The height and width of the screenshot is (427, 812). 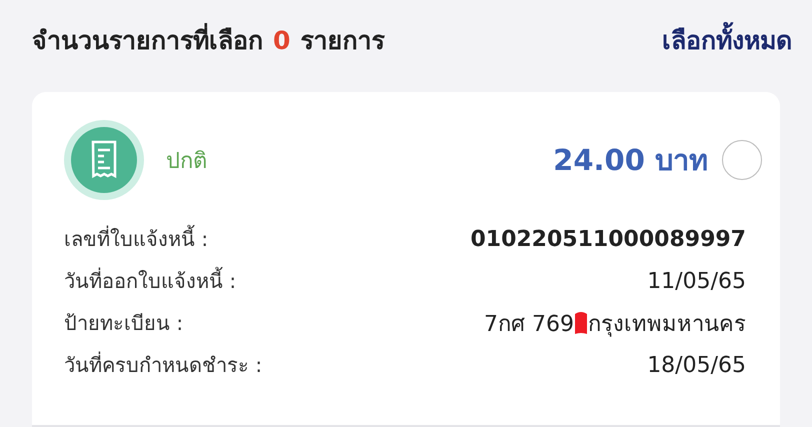 What do you see at coordinates (608, 239) in the screenshot?
I see `field-value: 010220511000089997` at bounding box center [608, 239].